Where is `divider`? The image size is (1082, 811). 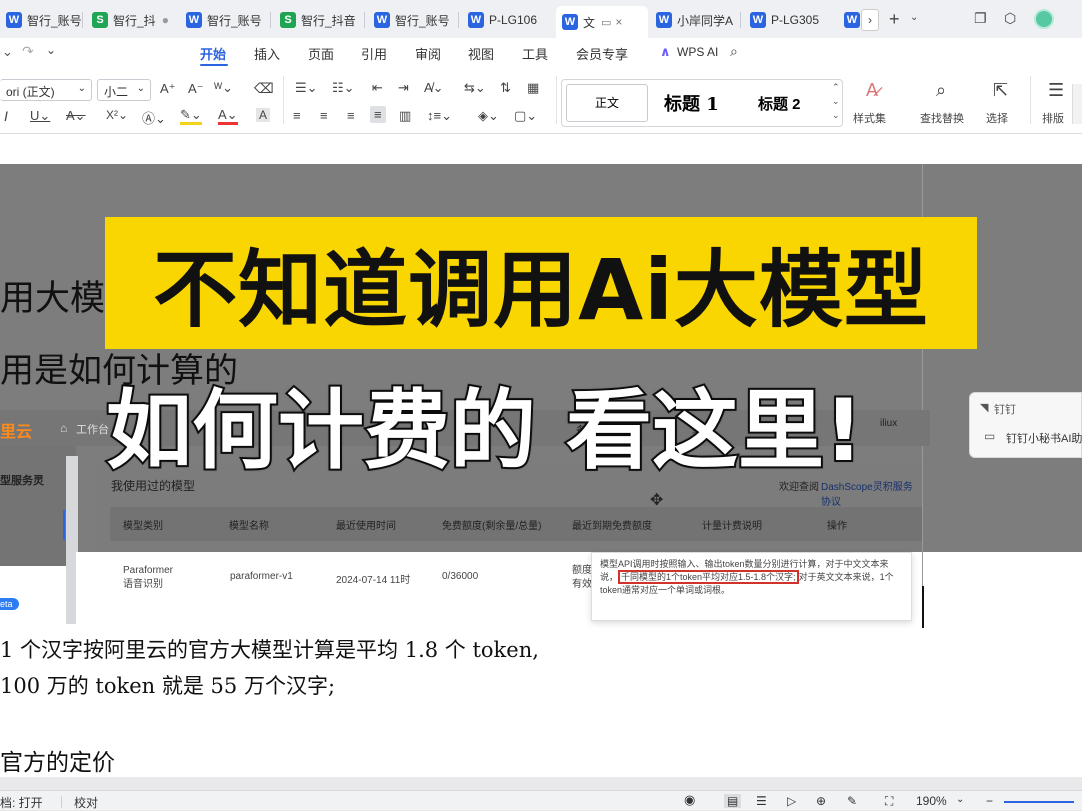
divider is located at coordinates (1030, 100).